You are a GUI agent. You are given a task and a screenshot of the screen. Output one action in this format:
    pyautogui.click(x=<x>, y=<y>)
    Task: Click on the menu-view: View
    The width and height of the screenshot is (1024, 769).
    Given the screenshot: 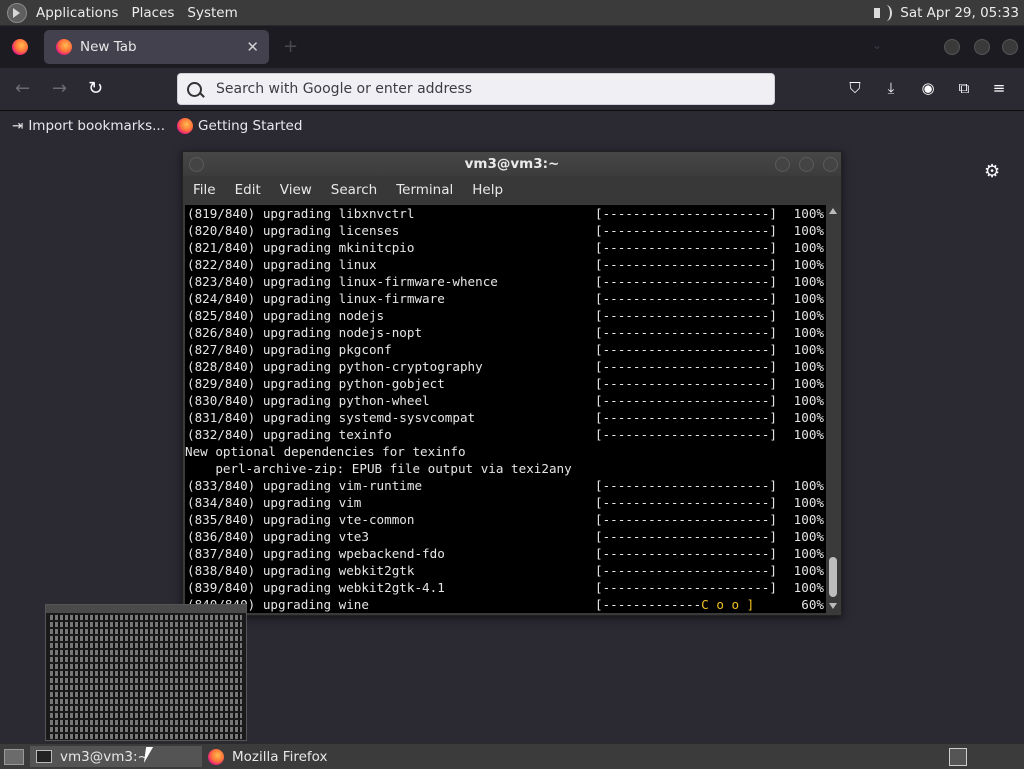 What is the action you would take?
    pyautogui.click(x=296, y=190)
    